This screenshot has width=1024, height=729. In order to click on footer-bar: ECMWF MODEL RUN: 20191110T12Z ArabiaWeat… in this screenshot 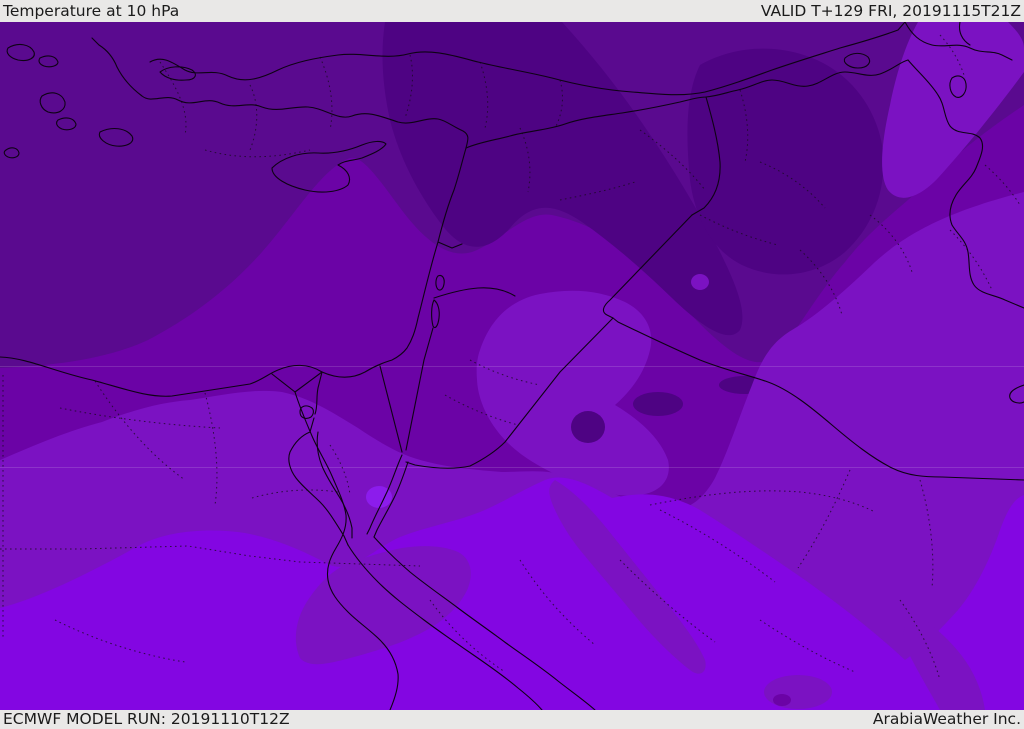, I will do `click(512, 719)`.